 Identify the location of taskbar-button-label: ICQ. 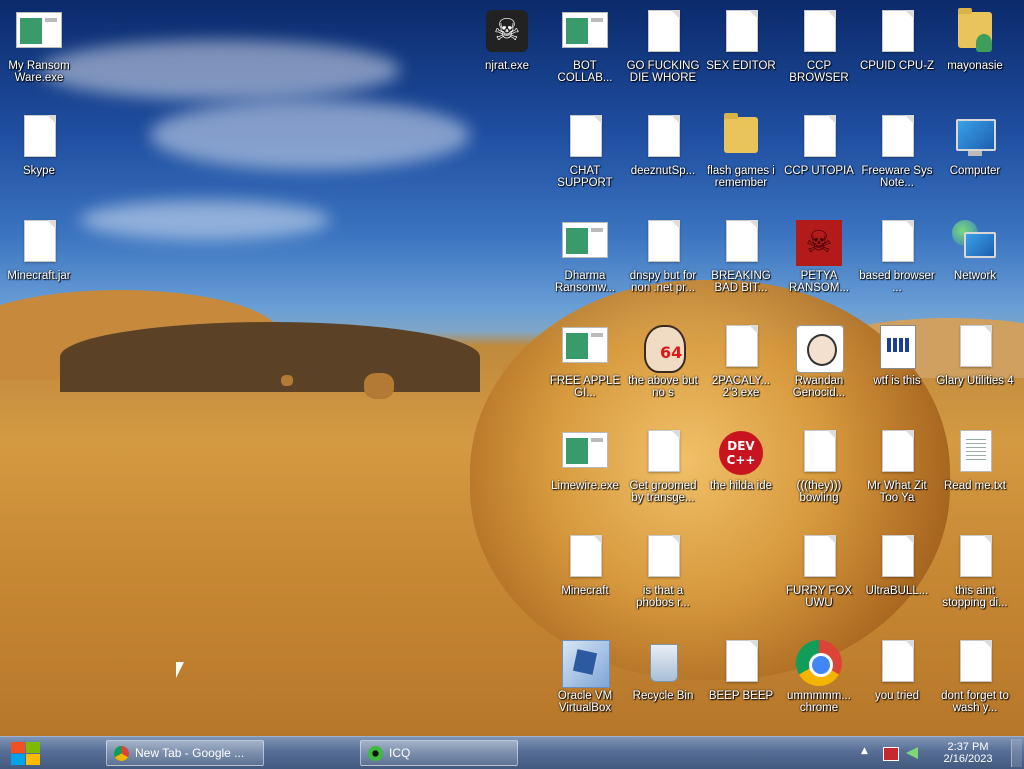
(400, 753).